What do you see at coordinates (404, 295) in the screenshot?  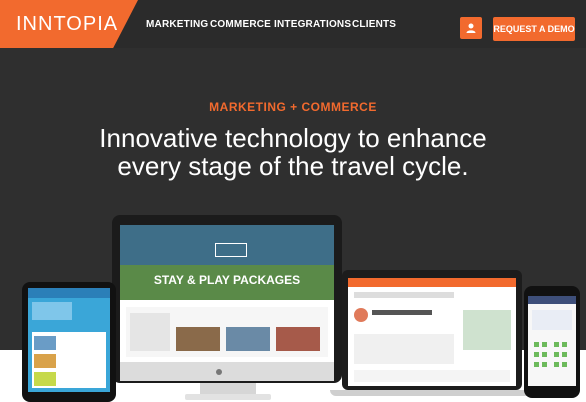 I see `laptop-title-bar` at bounding box center [404, 295].